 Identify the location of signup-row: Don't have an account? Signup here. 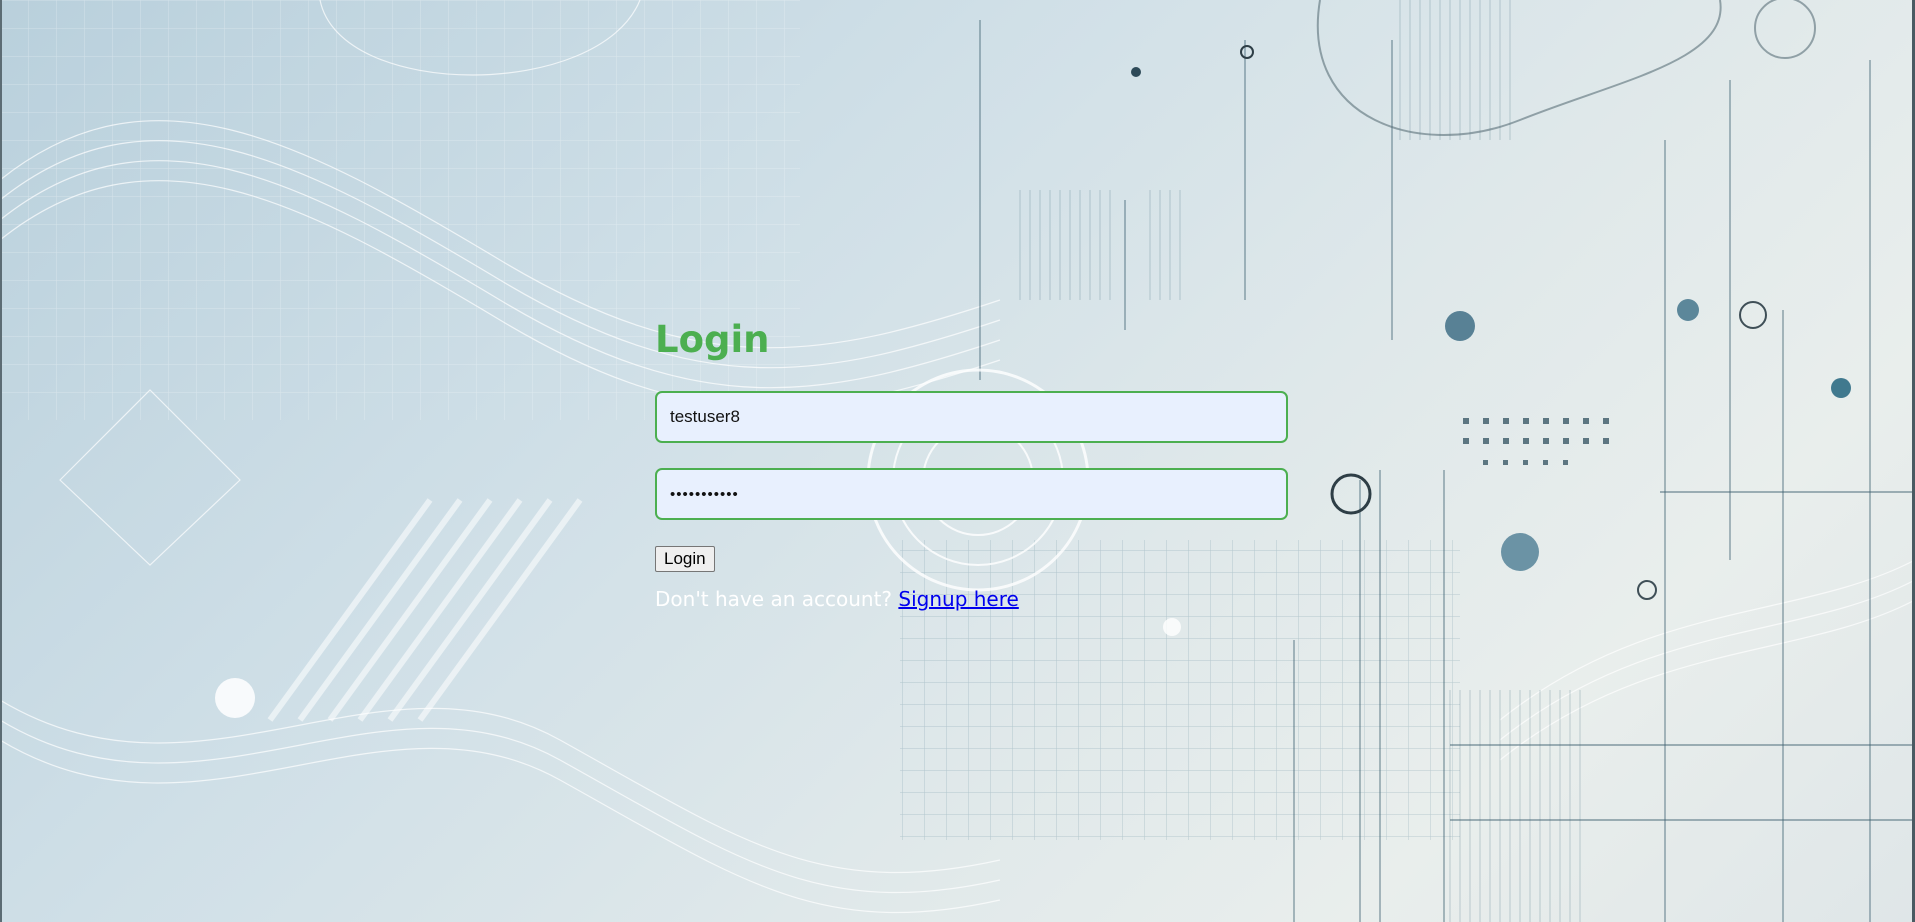
(971, 599).